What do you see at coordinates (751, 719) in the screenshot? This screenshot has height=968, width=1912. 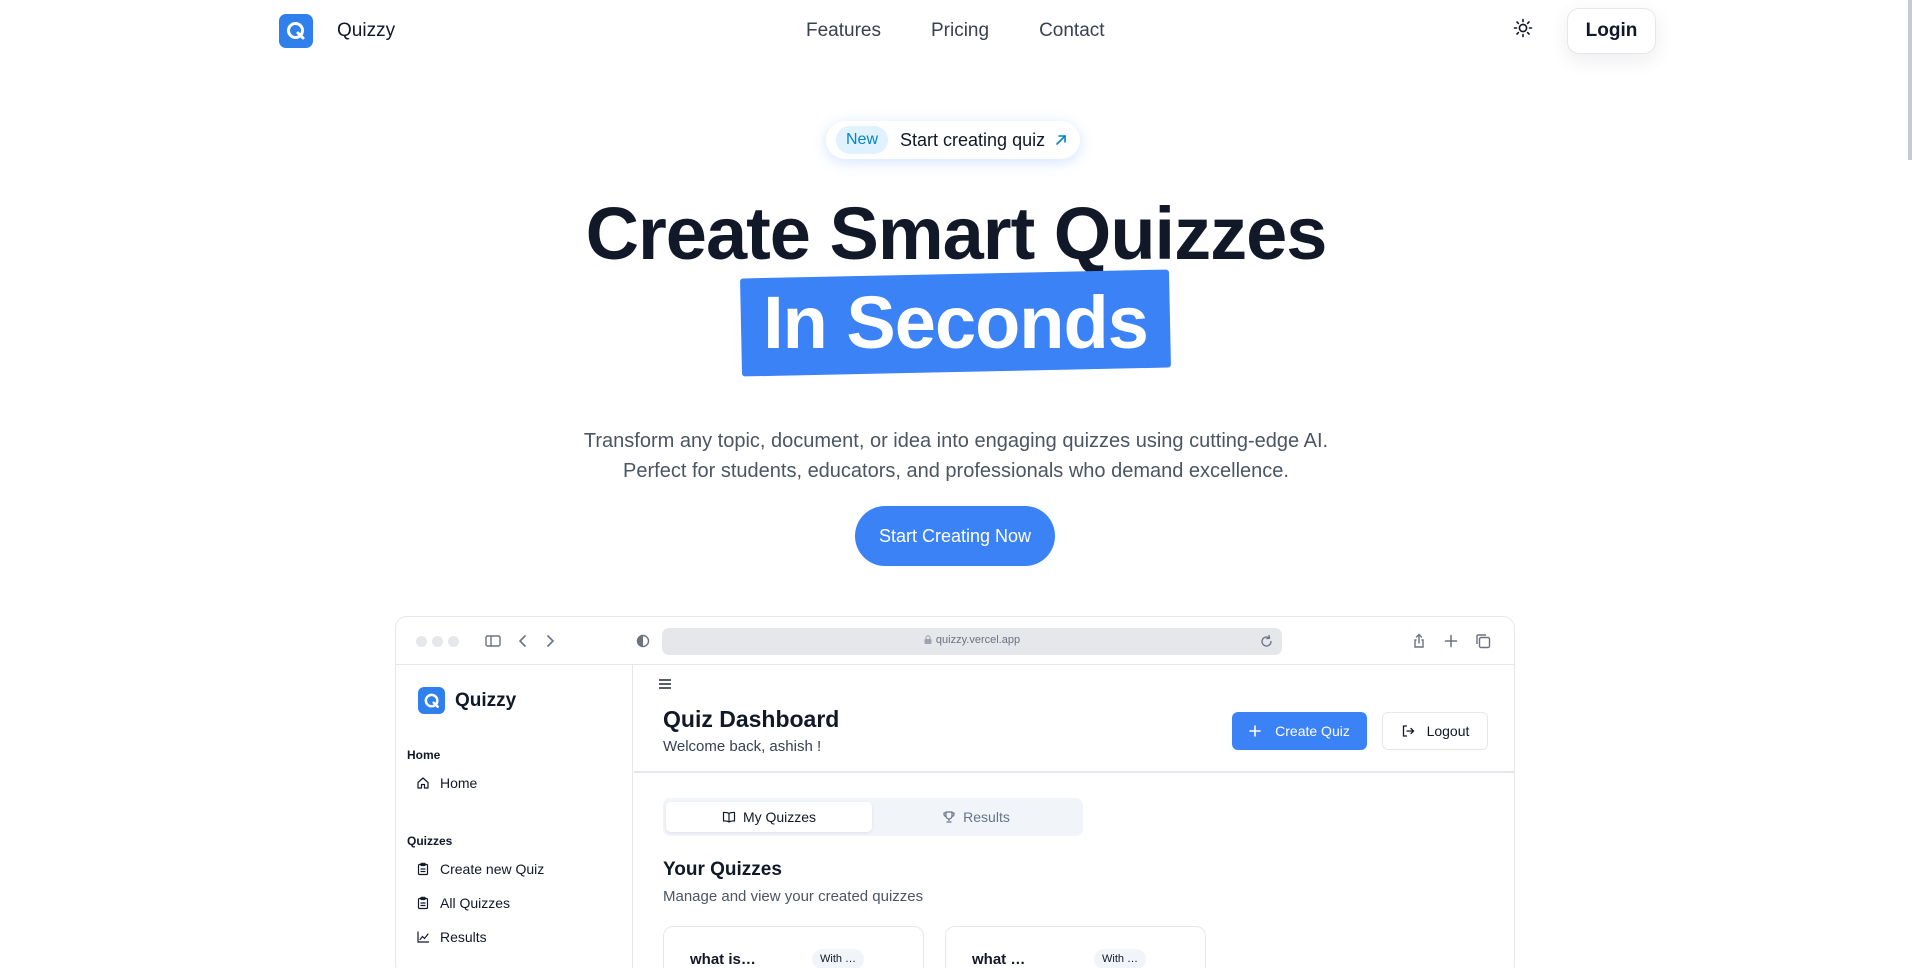 I see `dashboard-title: Quiz Dashboard` at bounding box center [751, 719].